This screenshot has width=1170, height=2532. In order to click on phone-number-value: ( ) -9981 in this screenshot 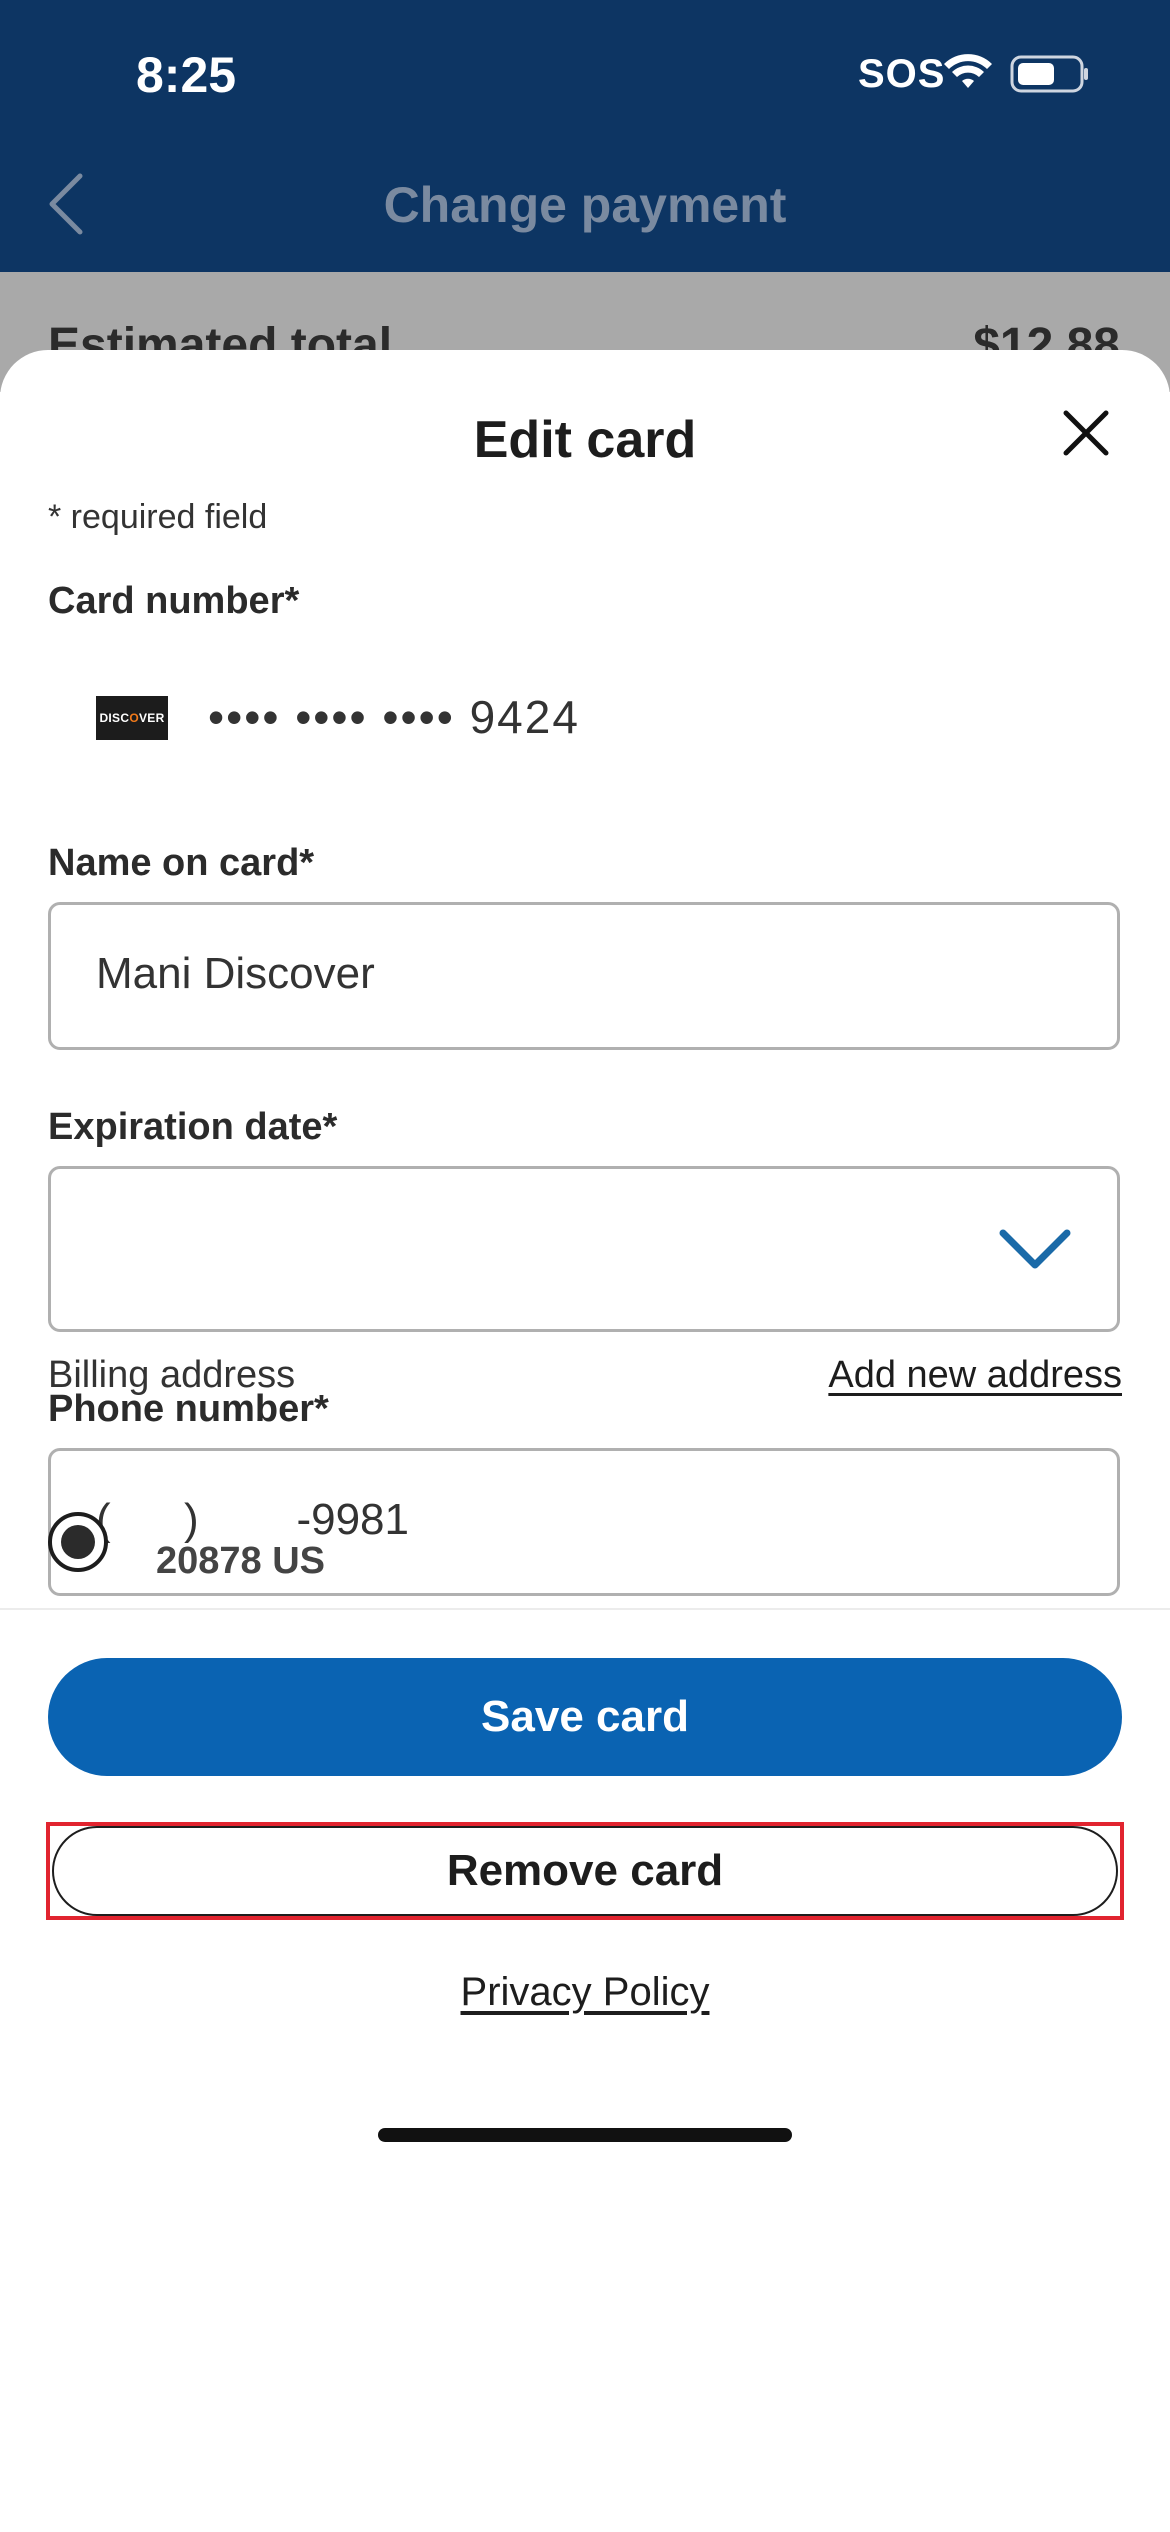, I will do `click(252, 1519)`.